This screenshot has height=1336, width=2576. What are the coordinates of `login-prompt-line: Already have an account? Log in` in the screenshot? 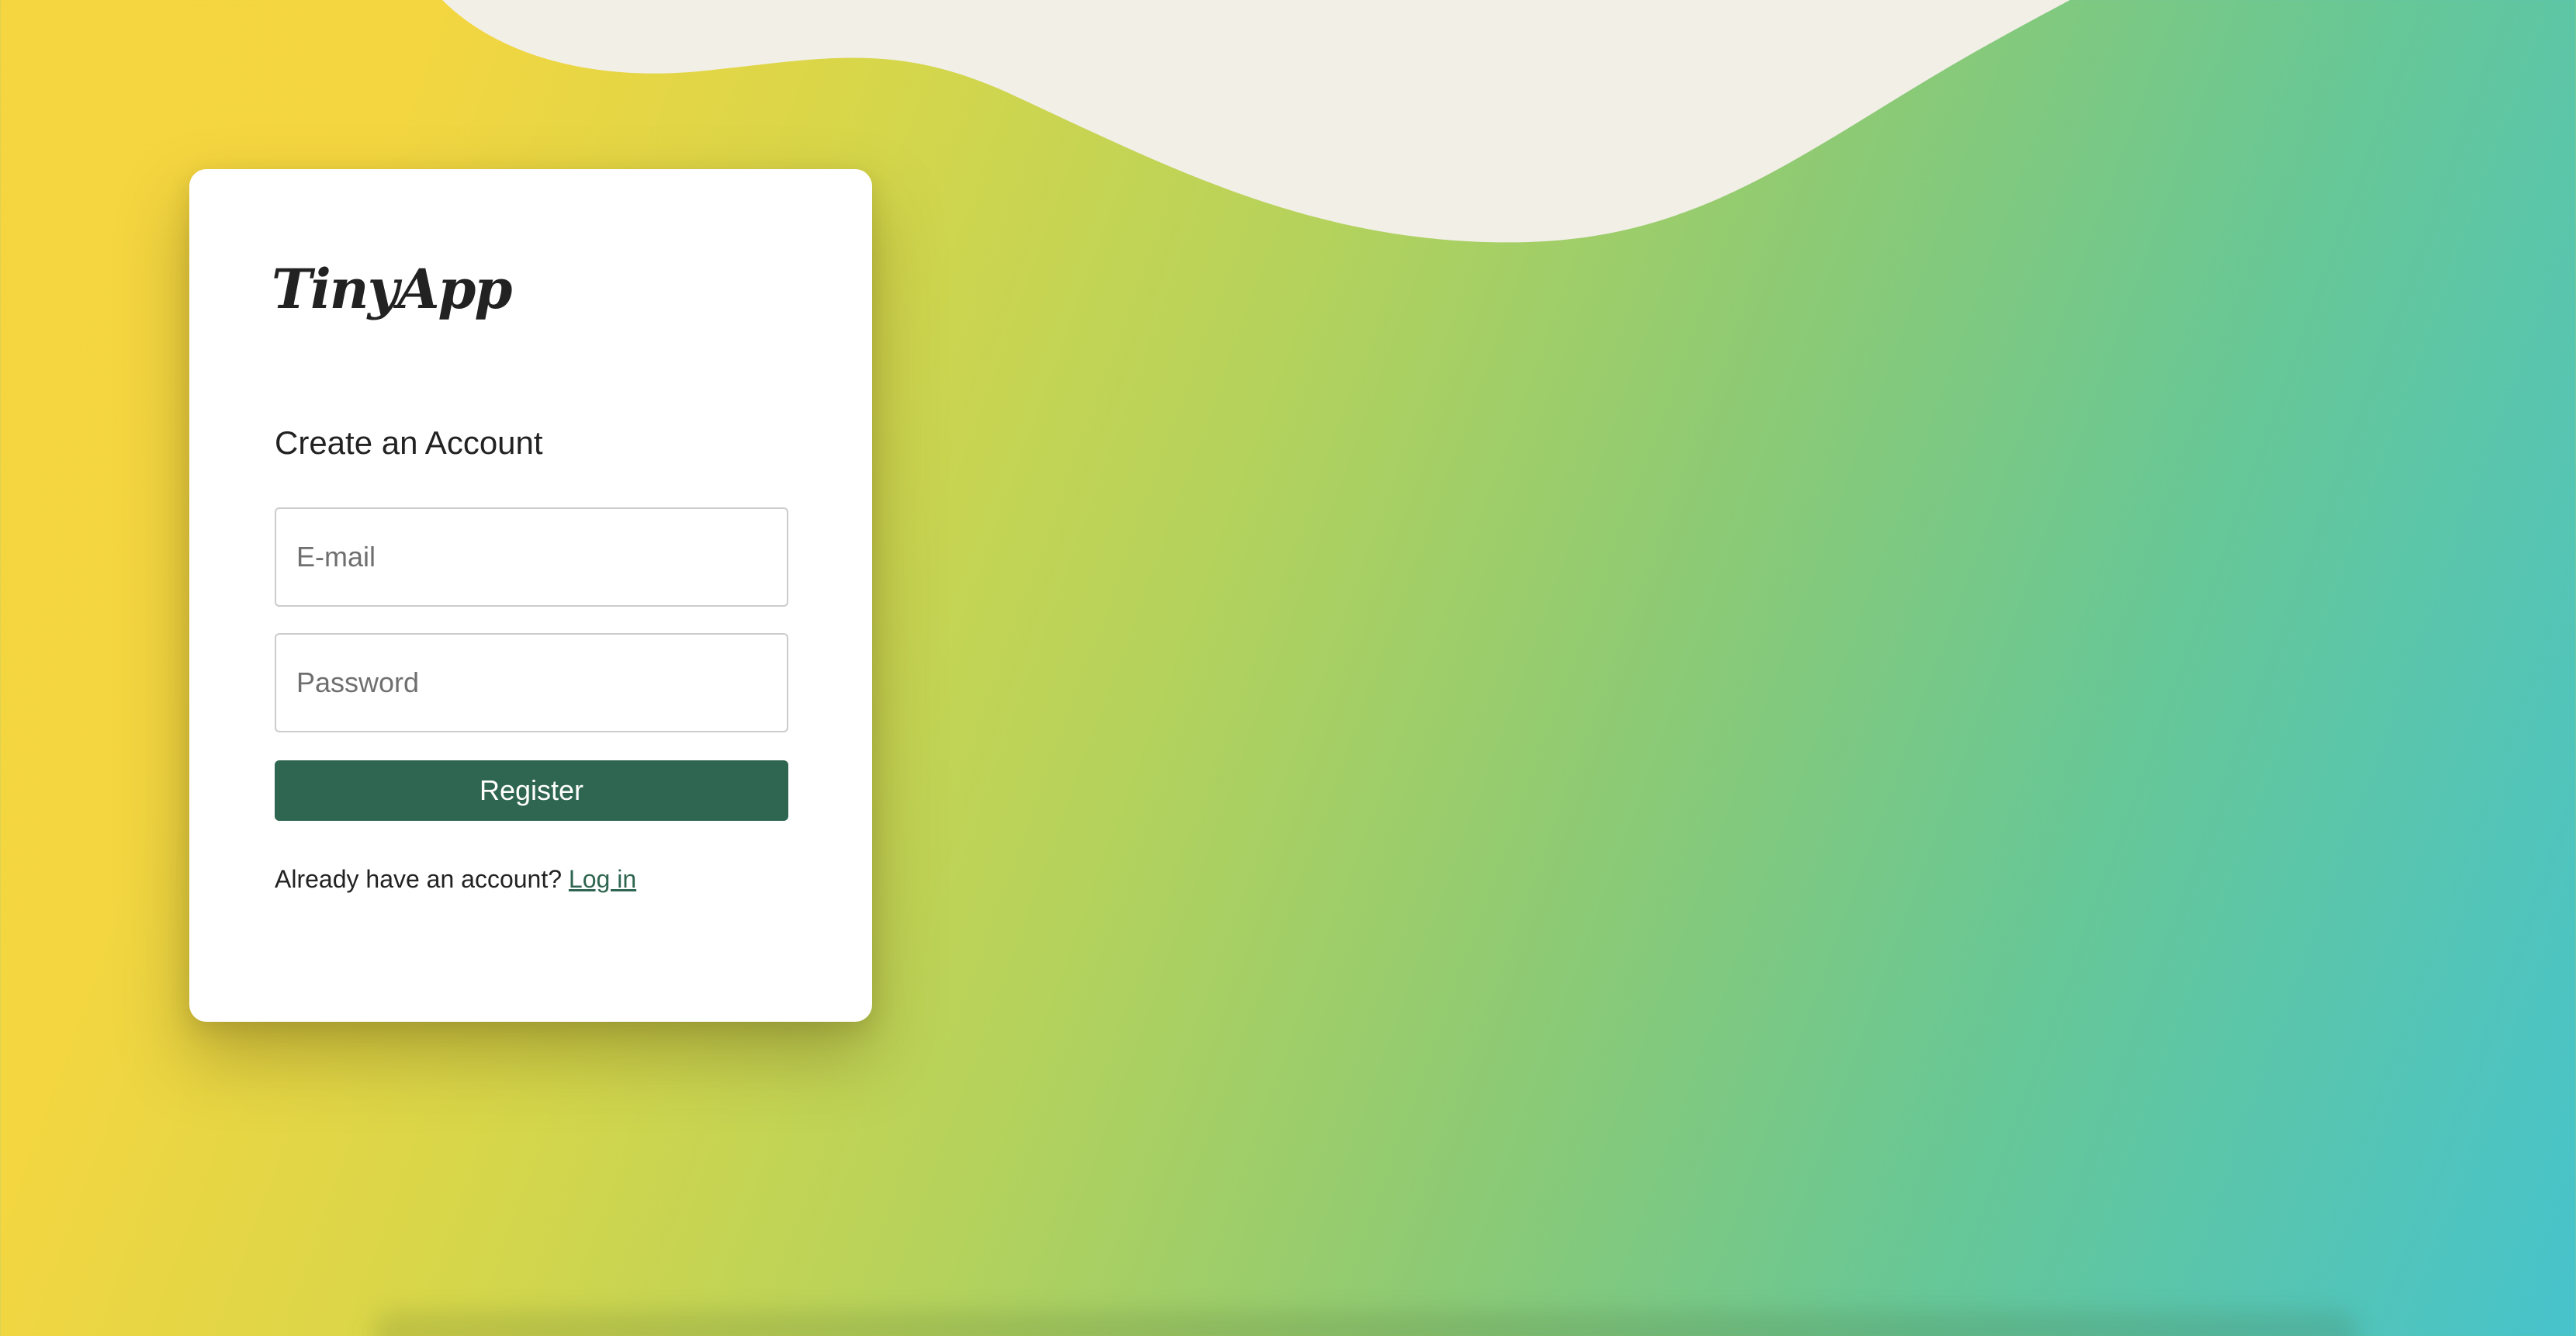 It's located at (455, 879).